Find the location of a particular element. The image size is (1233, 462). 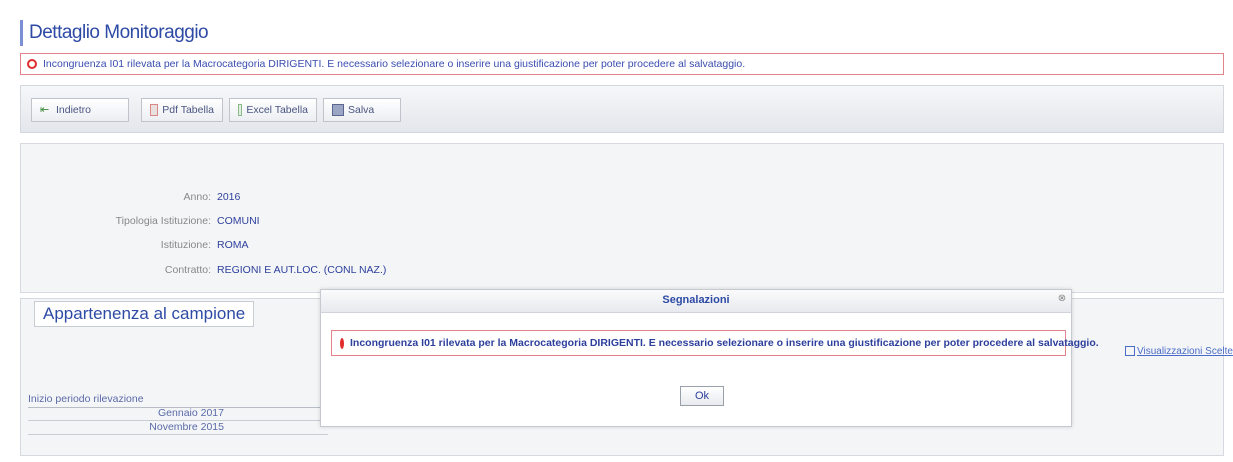

campione-section-title: Appartenenza al campione is located at coordinates (144, 314).